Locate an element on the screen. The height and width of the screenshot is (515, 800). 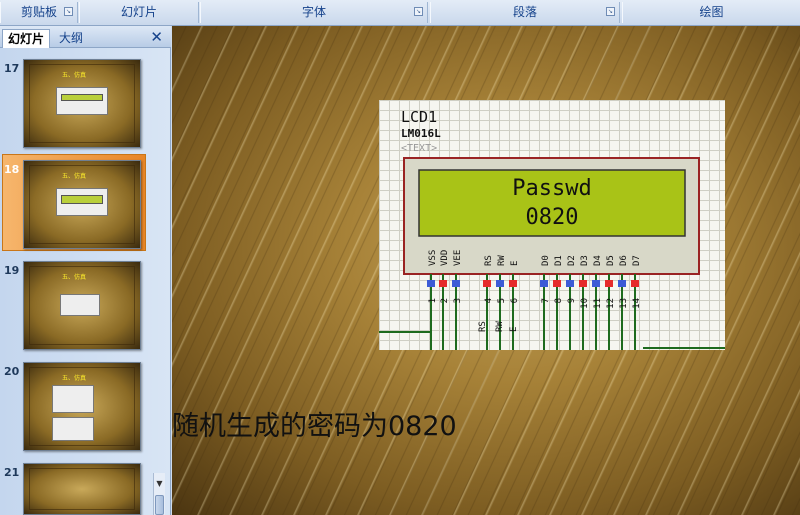
font-group-label: 字体 is located at coordinates (313, 12).